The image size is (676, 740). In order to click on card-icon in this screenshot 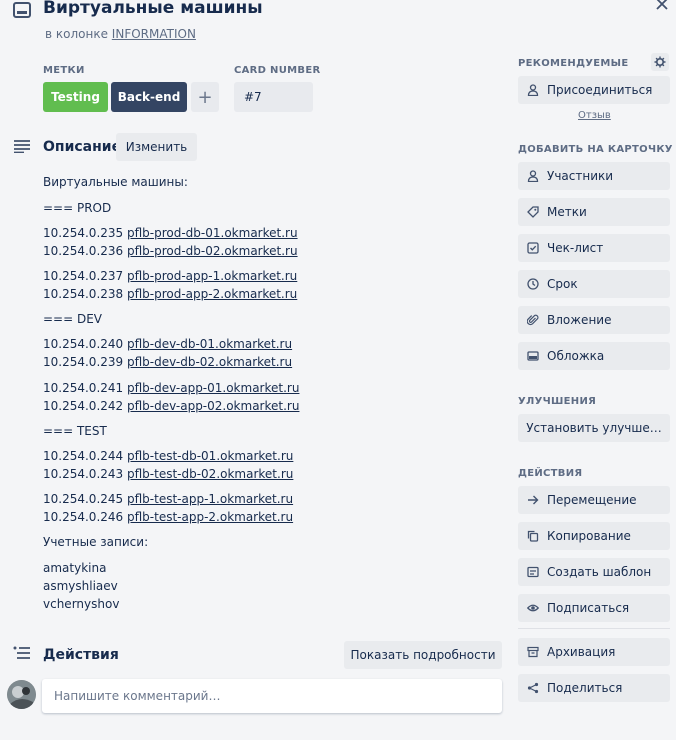, I will do `click(22, 10)`.